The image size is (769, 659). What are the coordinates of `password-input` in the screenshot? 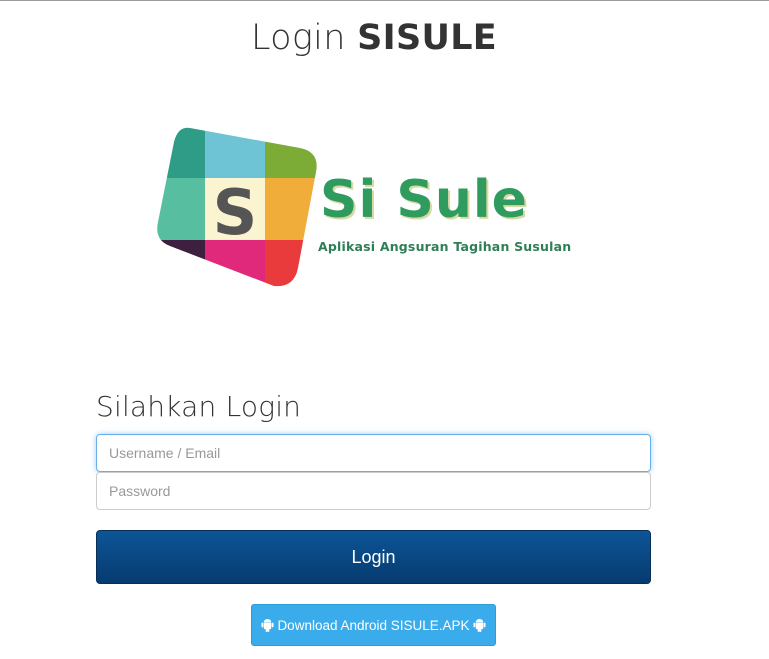 It's located at (373, 491).